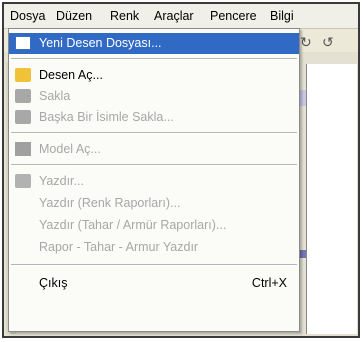 This screenshot has height=342, width=364. What do you see at coordinates (23, 181) in the screenshot?
I see `printer-icon` at bounding box center [23, 181].